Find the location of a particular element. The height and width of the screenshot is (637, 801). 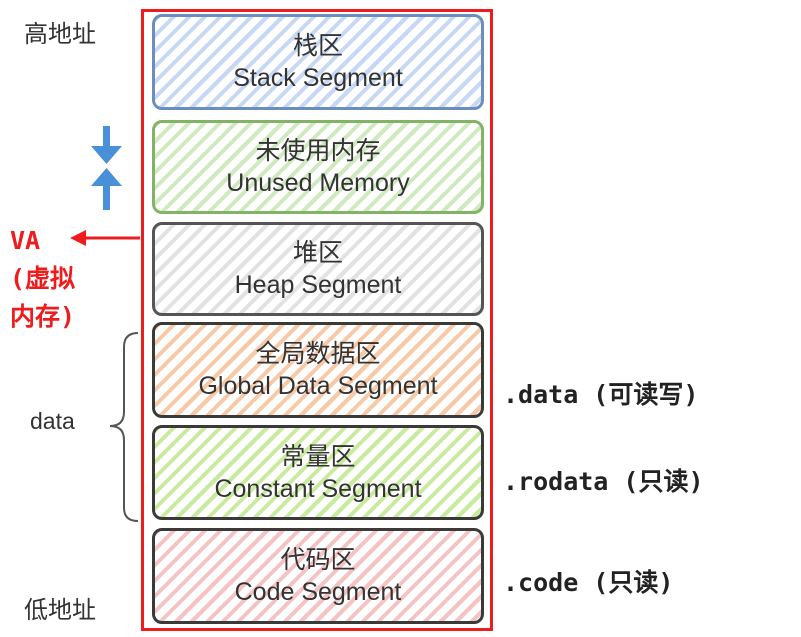

va-arrow-icon is located at coordinates (105, 238).